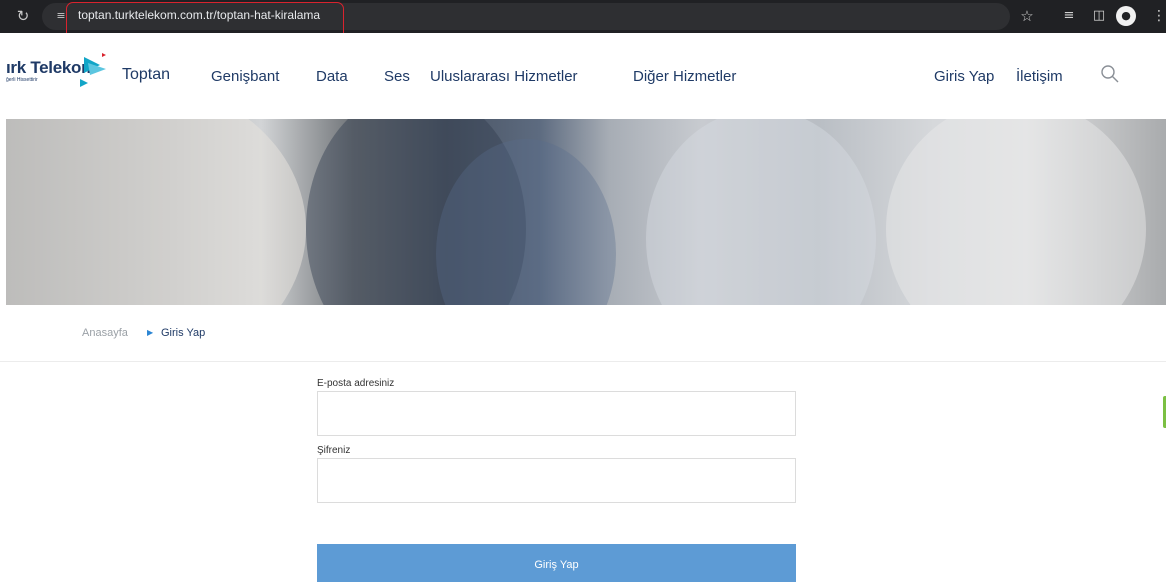  Describe the element at coordinates (356, 383) in the screenshot. I see `email-label: E-posta adresiniz` at that location.